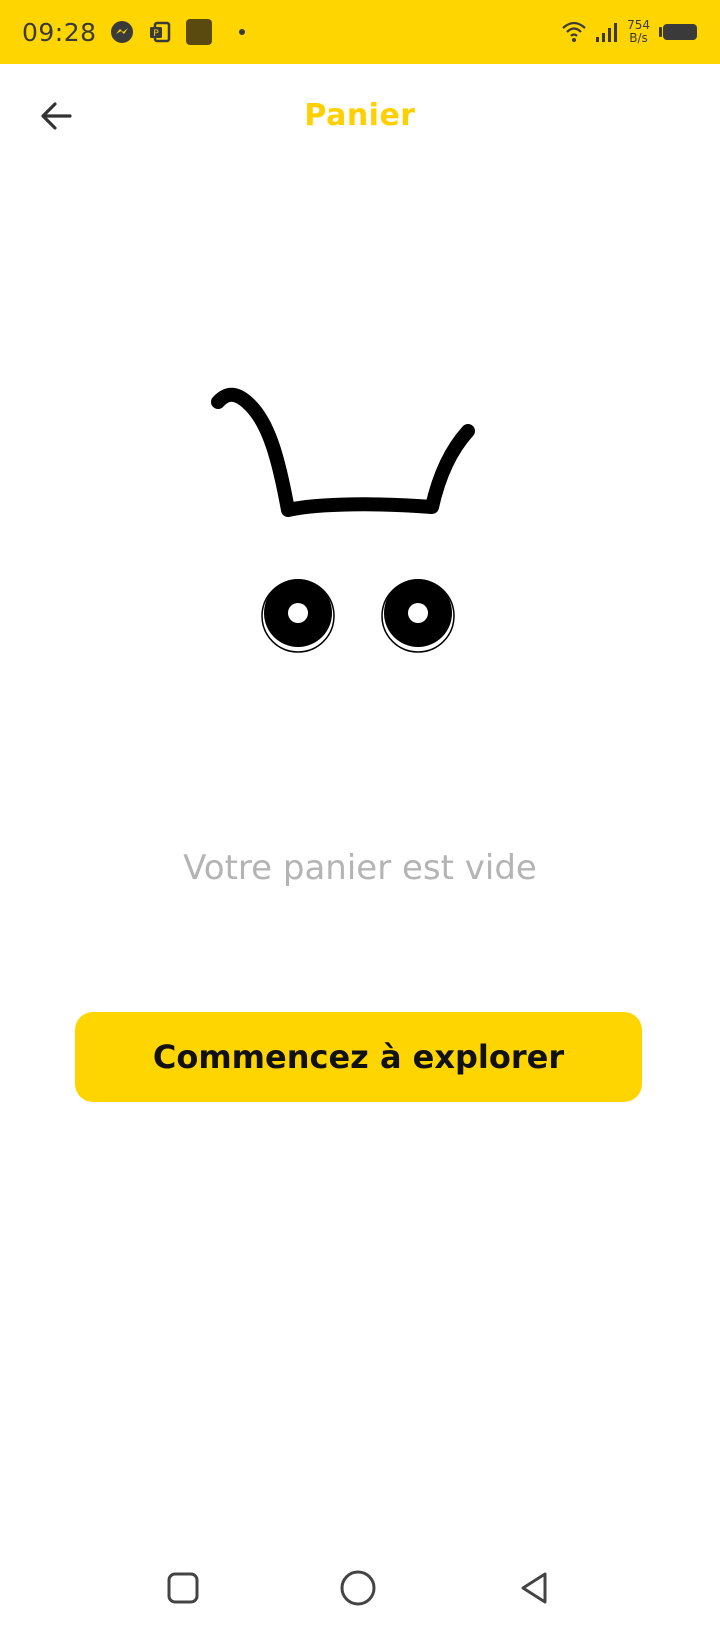 The width and height of the screenshot is (720, 1640). I want to click on recents-button, so click(183, 1590).